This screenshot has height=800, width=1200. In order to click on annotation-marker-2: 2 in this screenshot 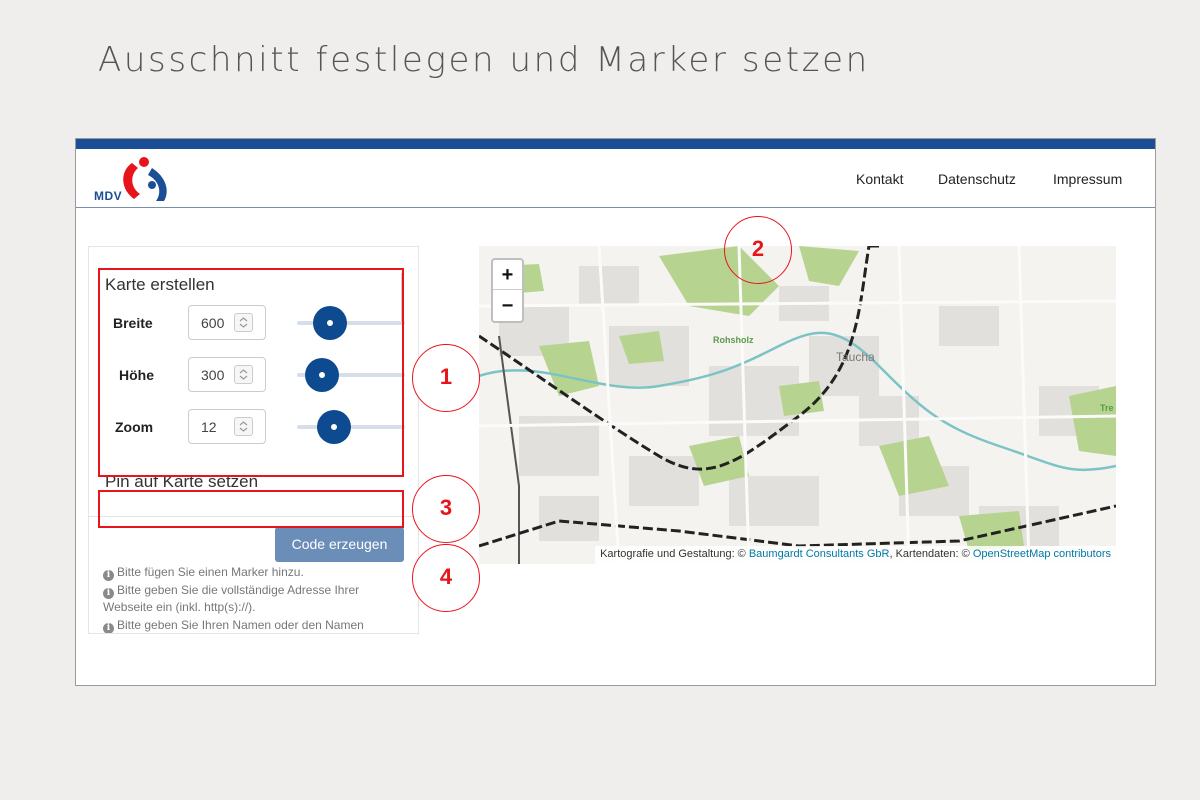, I will do `click(758, 250)`.